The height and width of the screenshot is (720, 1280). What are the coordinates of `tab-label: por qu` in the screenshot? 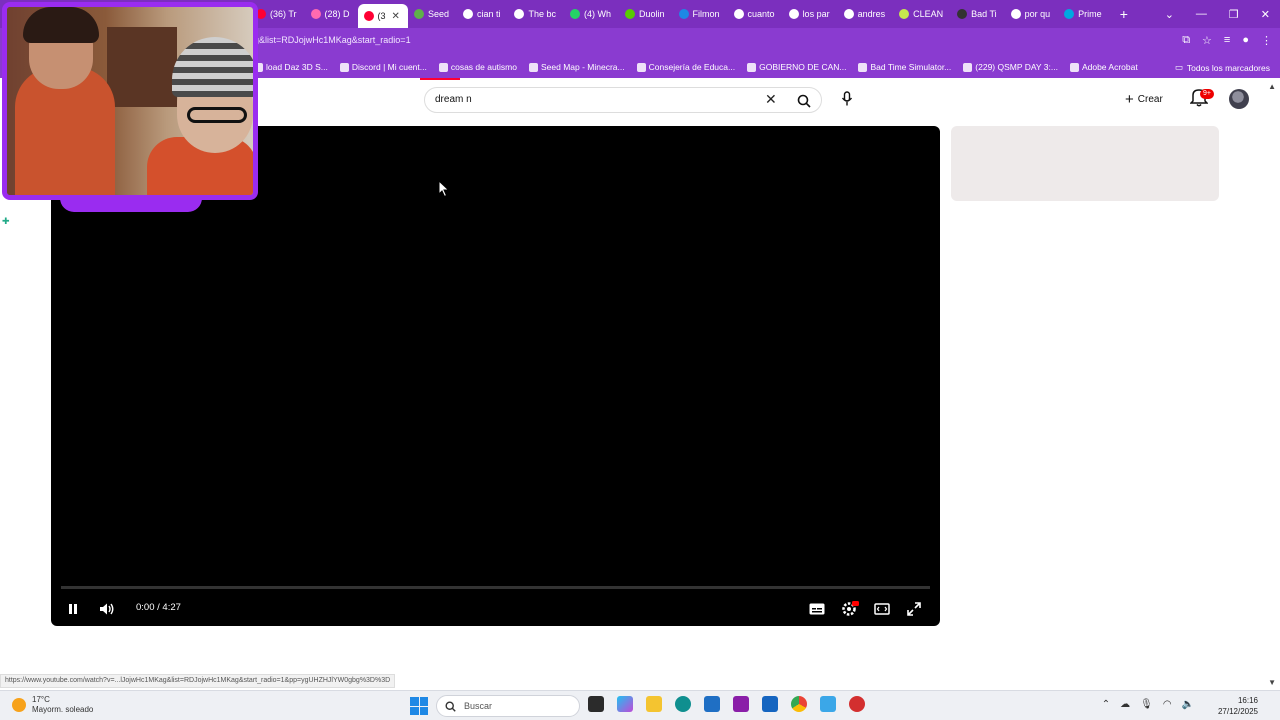 It's located at (1037, 14).